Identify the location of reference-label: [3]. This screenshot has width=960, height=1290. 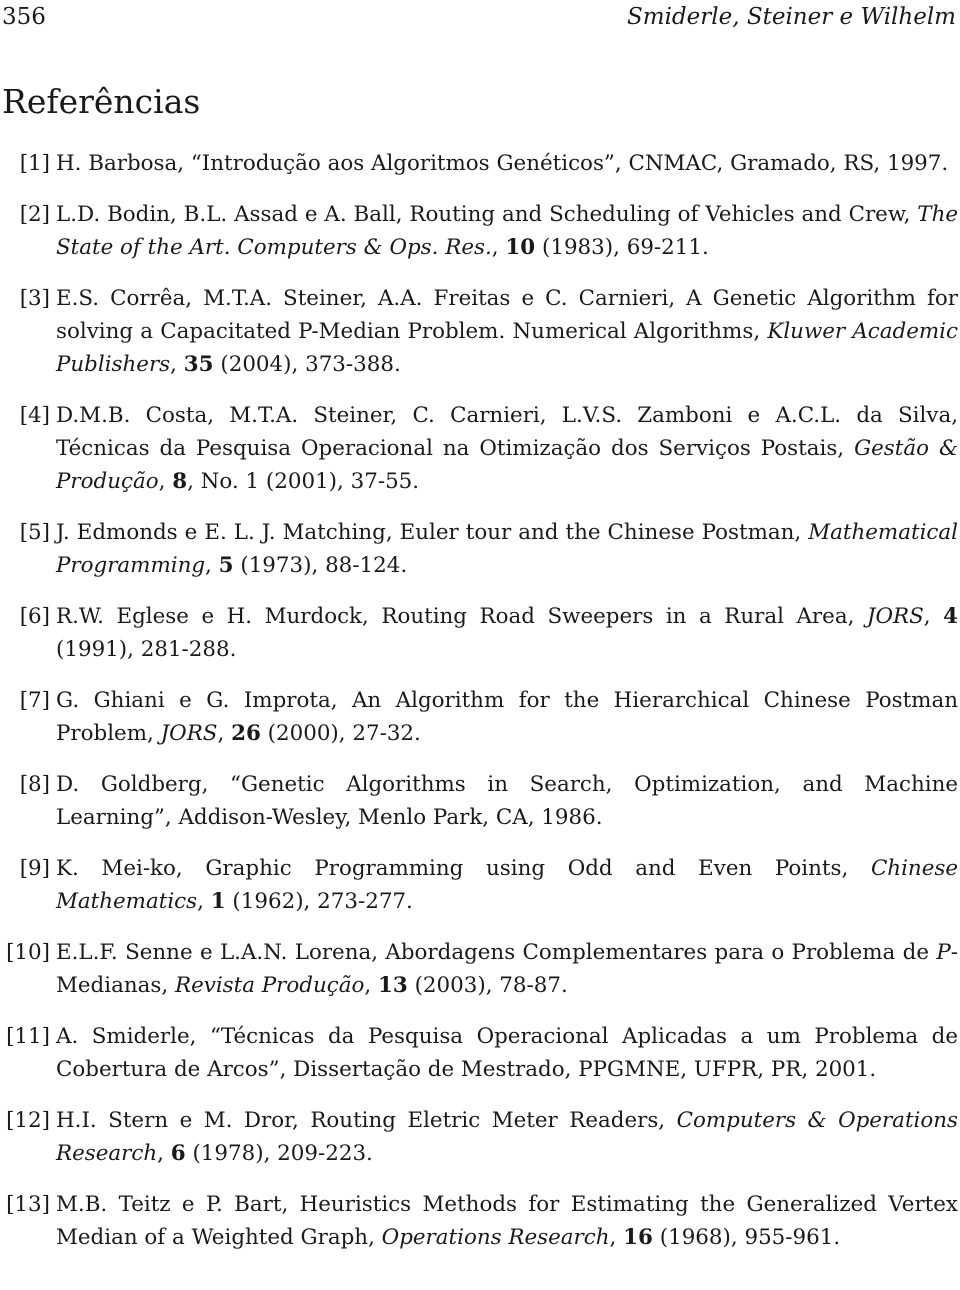
(34, 298).